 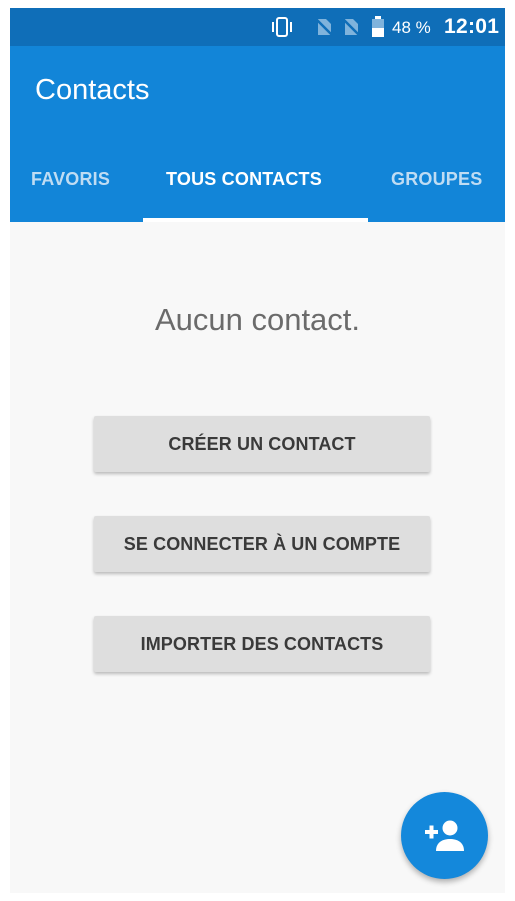 What do you see at coordinates (411, 27) in the screenshot?
I see `battery-percent: 48 %` at bounding box center [411, 27].